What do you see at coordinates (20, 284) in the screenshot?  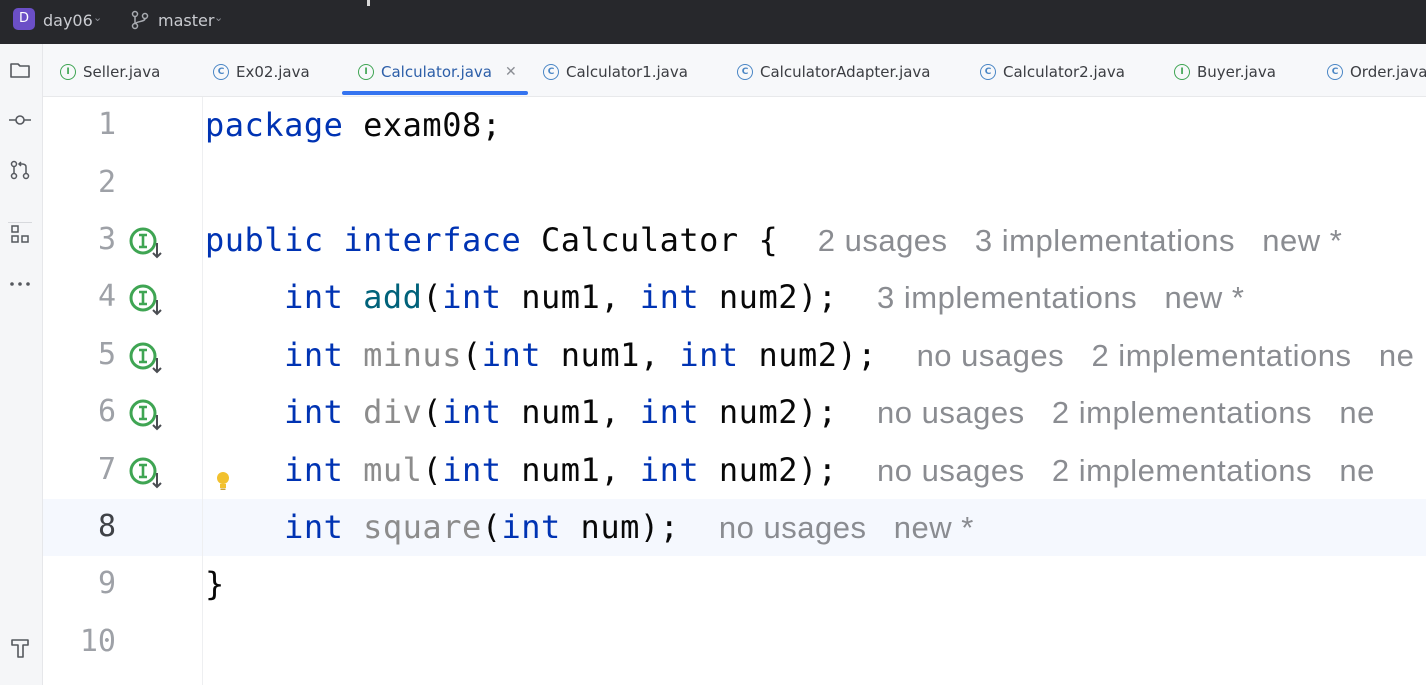 I see `more-icon` at bounding box center [20, 284].